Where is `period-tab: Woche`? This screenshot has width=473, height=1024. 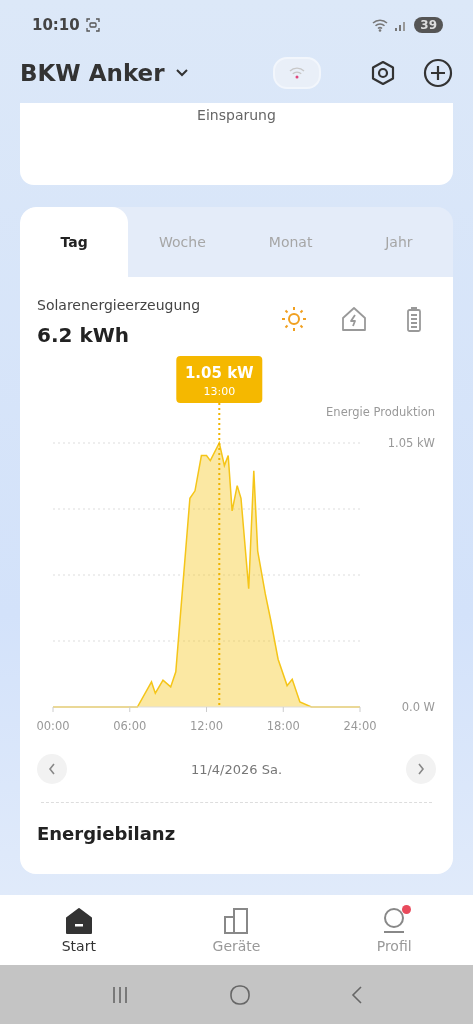 period-tab: Woche is located at coordinates (182, 242).